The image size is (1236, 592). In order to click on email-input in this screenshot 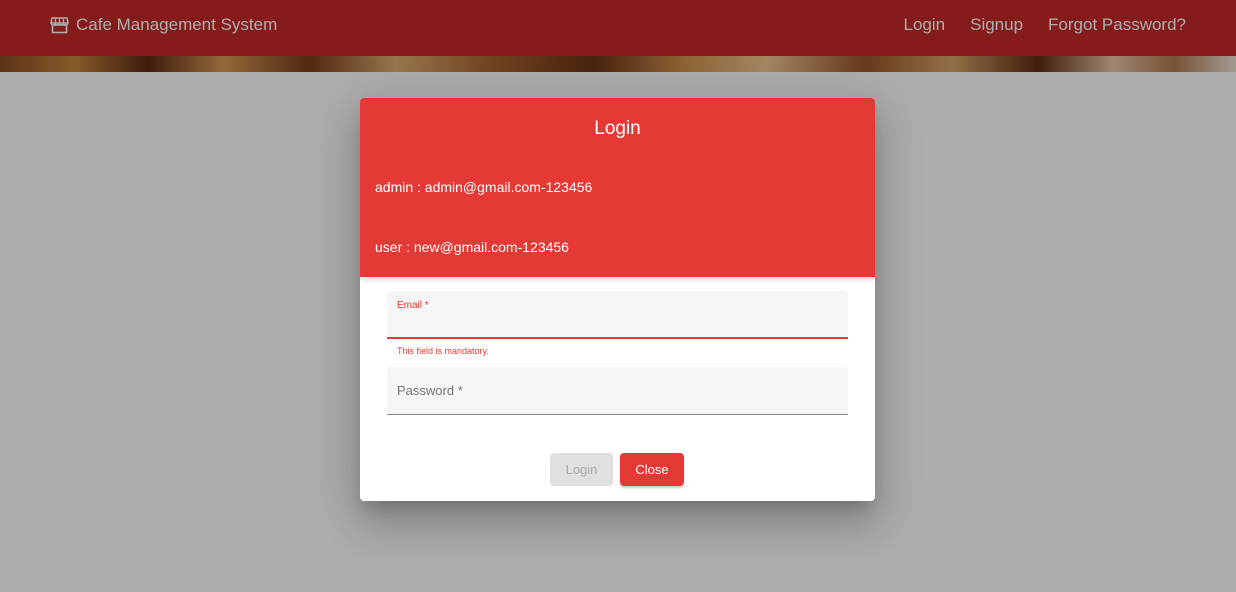, I will do `click(617, 314)`.